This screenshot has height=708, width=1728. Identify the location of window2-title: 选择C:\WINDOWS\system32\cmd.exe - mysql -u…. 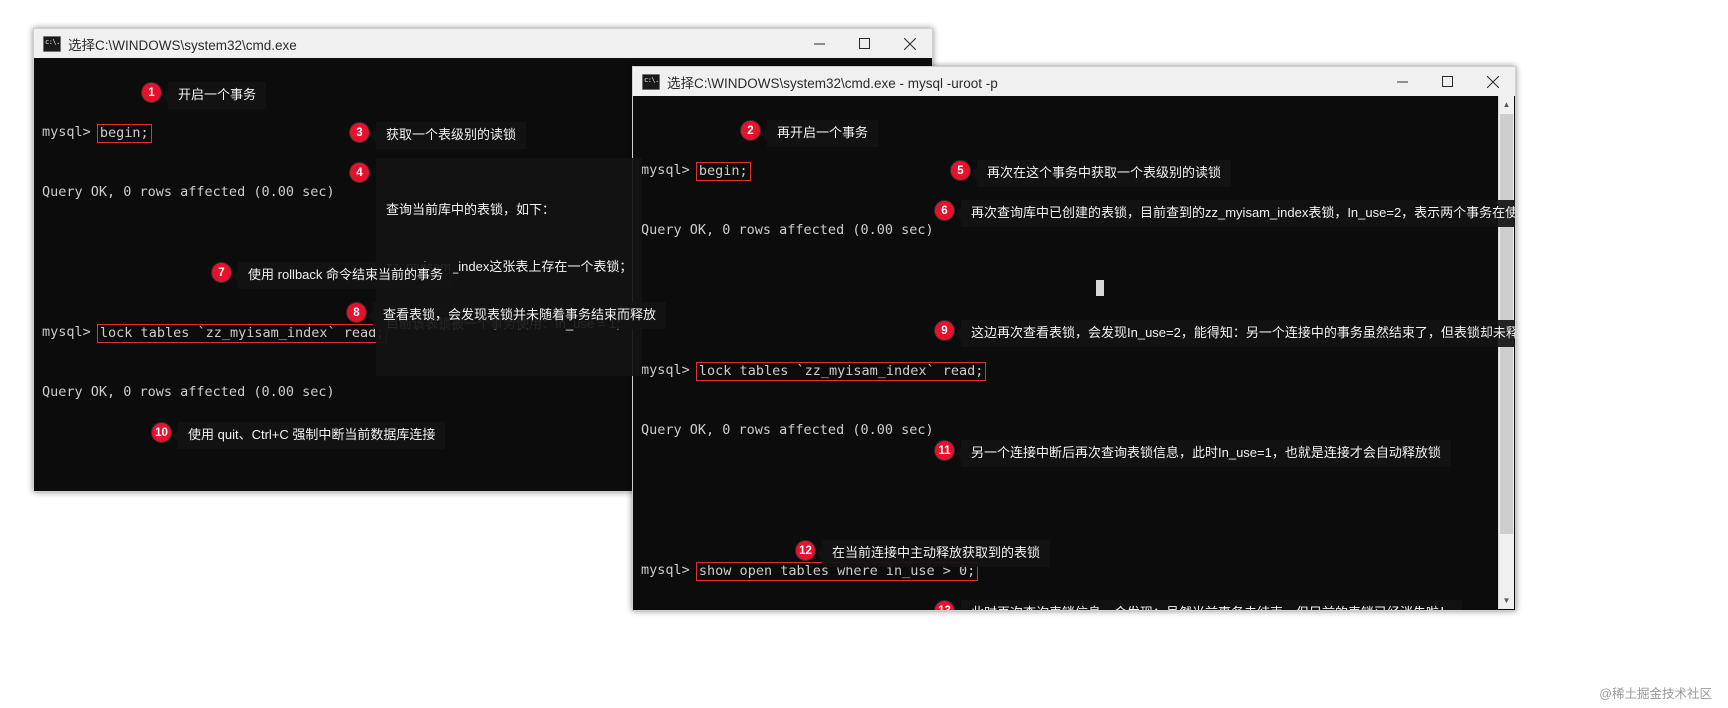
(832, 83).